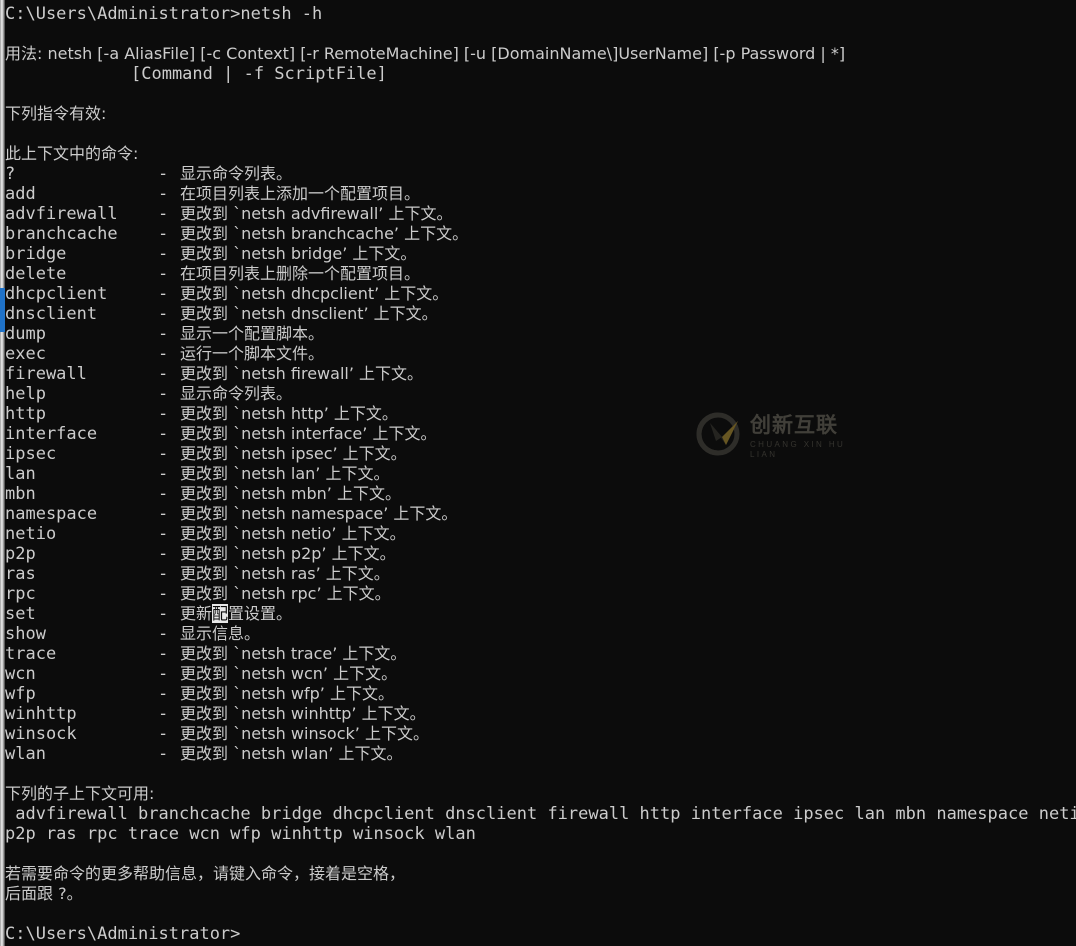 Image resolution: width=1076 pixels, height=946 pixels. Describe the element at coordinates (324, 233) in the screenshot. I see `command-description: 更改到 `netsh branchcache’ 上下文。` at that location.